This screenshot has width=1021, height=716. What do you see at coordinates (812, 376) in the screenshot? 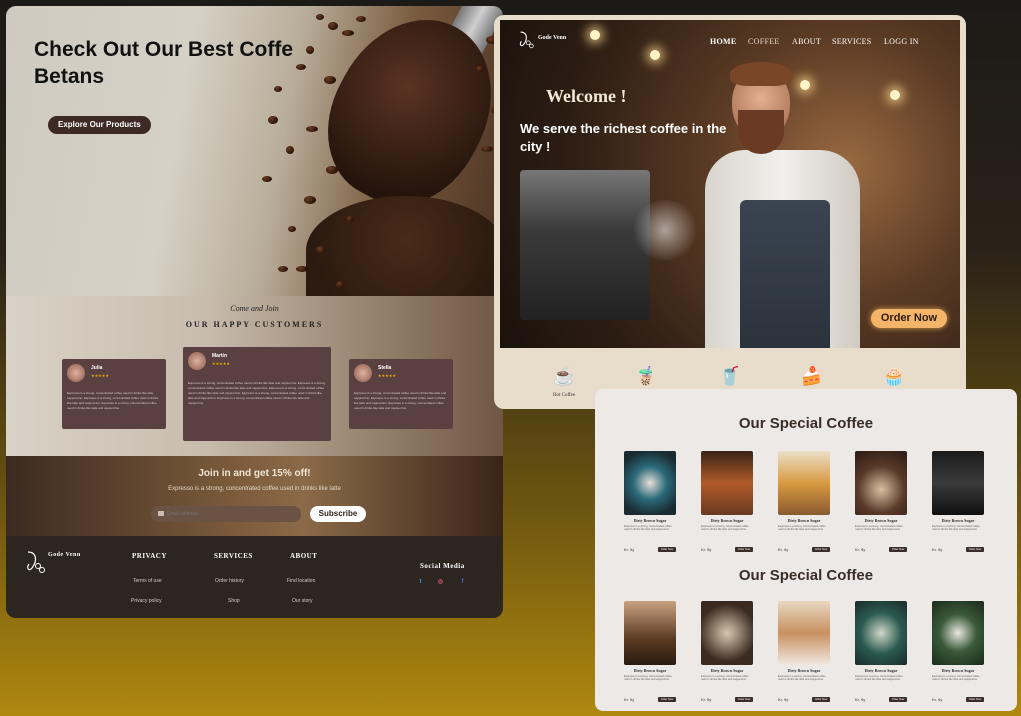
I see `cake-icon: 🍰` at bounding box center [812, 376].